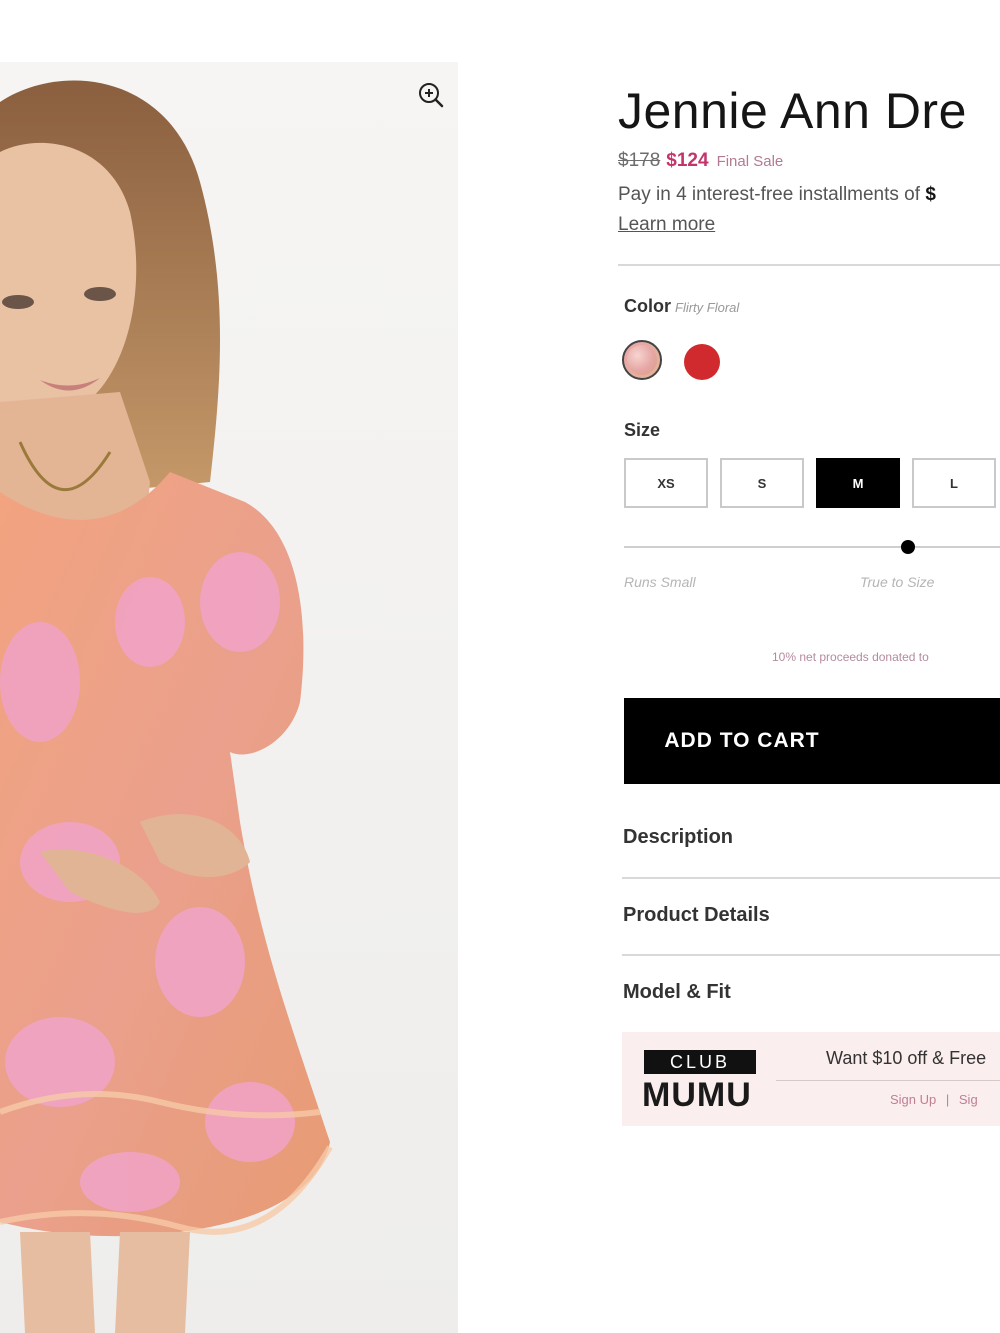 The height and width of the screenshot is (1333, 1000). I want to click on installments-amount: $, so click(930, 194).